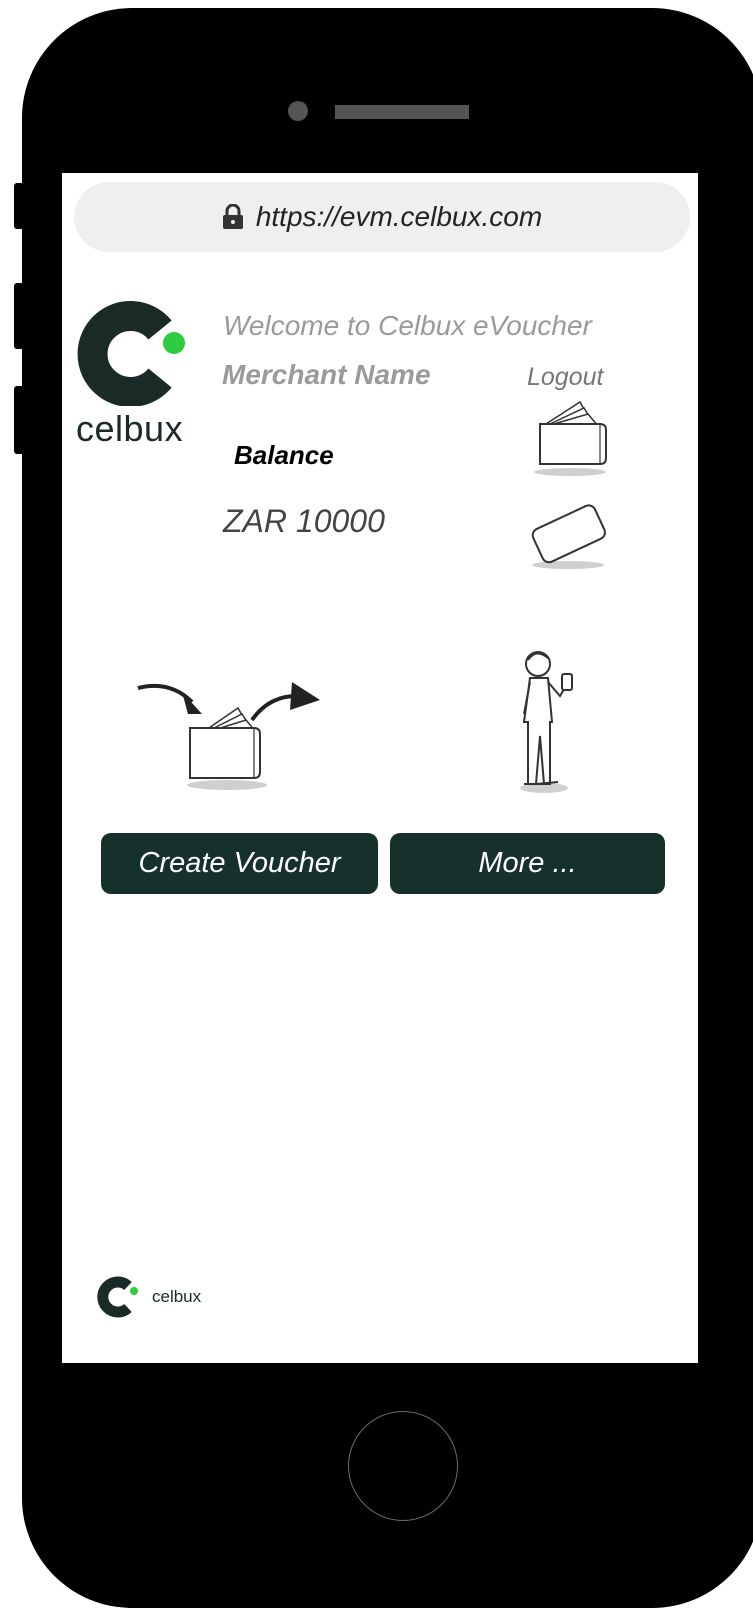 The height and width of the screenshot is (1615, 753). Describe the element at coordinates (117, 1297) in the screenshot. I see `celbux-small-logo-icon` at that location.